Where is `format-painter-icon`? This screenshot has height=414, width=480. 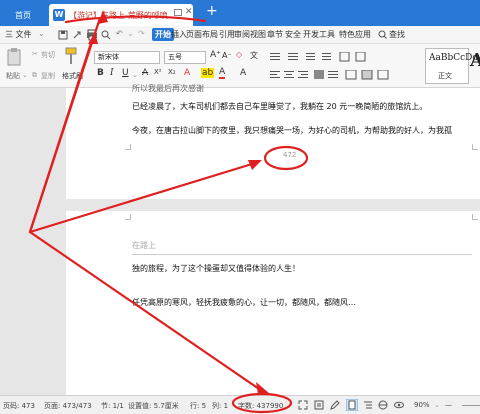
format-painter-icon is located at coordinates (71, 56).